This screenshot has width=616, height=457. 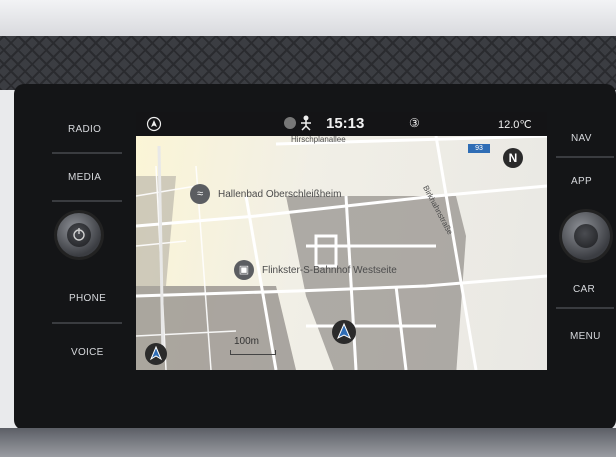 What do you see at coordinates (87, 352) in the screenshot?
I see `voice-button: VOICE` at bounding box center [87, 352].